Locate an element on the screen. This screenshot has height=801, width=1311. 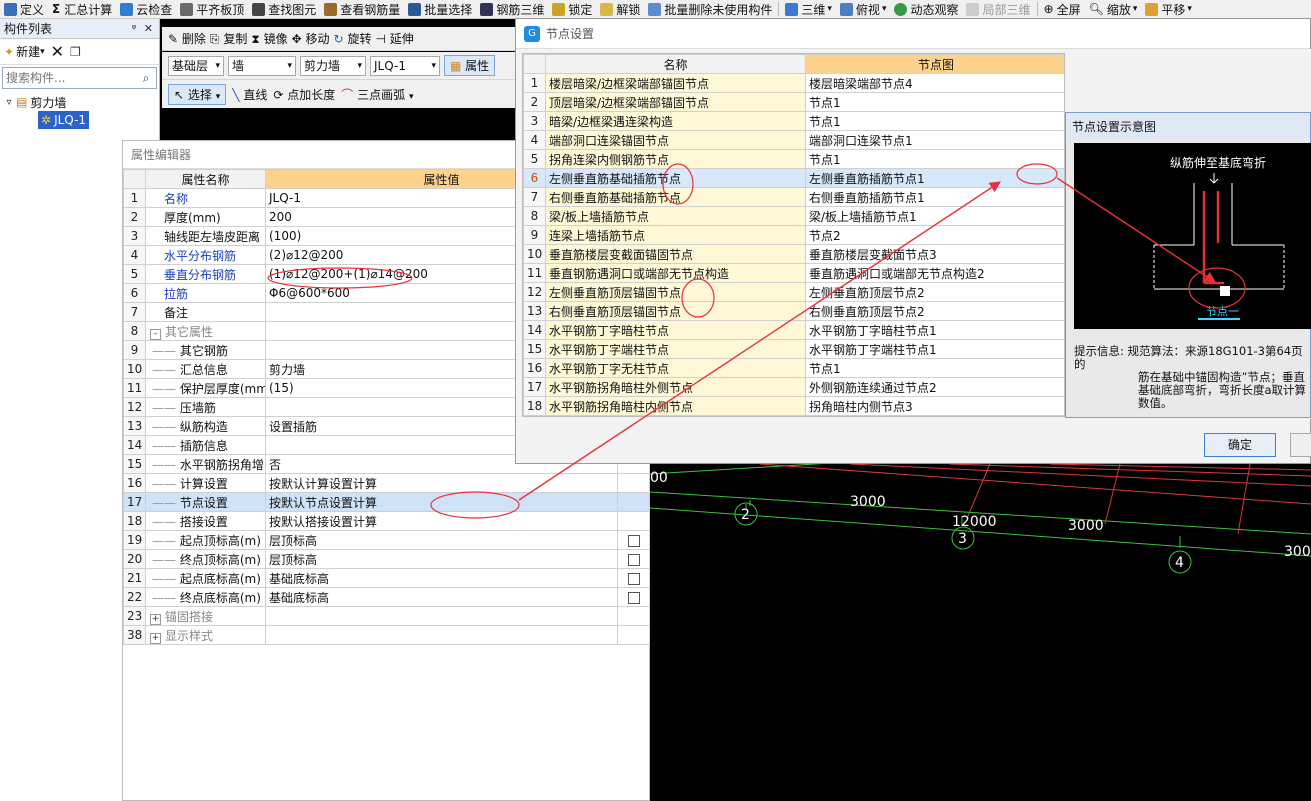
component-search-input is located at coordinates (69, 78).